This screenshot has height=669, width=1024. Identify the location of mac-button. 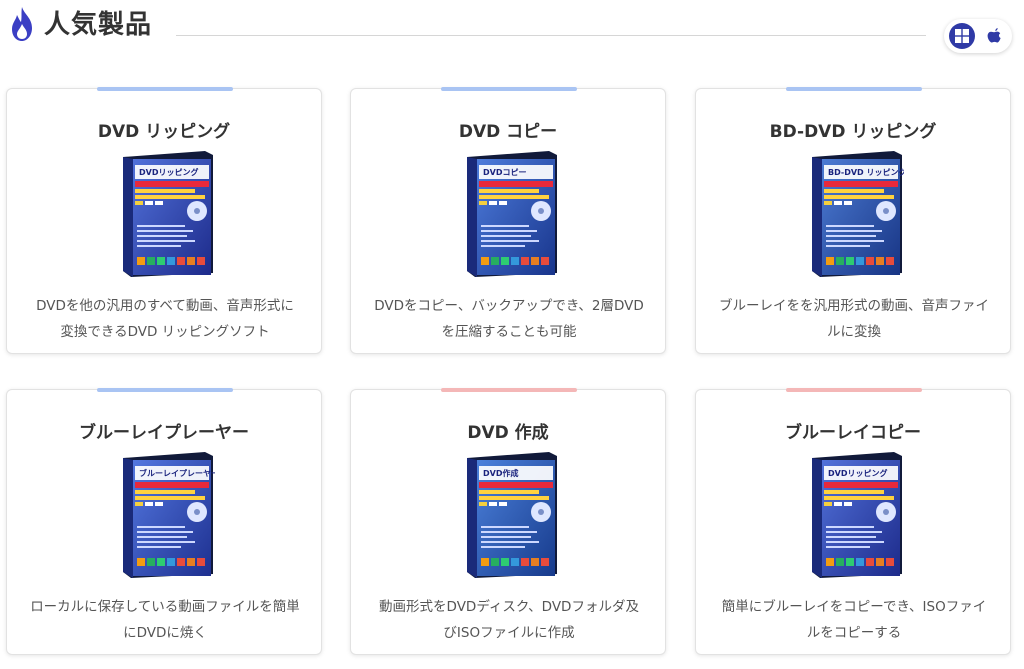
(994, 36).